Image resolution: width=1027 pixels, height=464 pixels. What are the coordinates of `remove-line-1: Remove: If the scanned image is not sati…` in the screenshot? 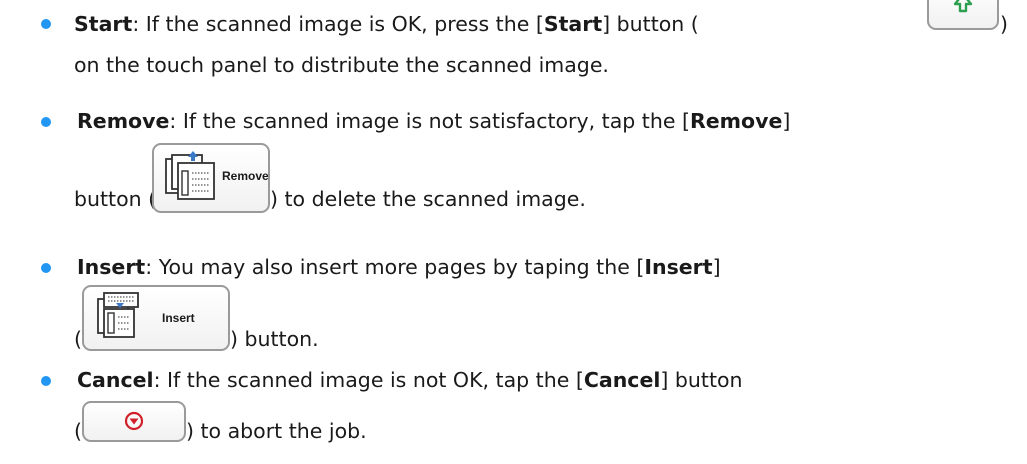 It's located at (434, 121).